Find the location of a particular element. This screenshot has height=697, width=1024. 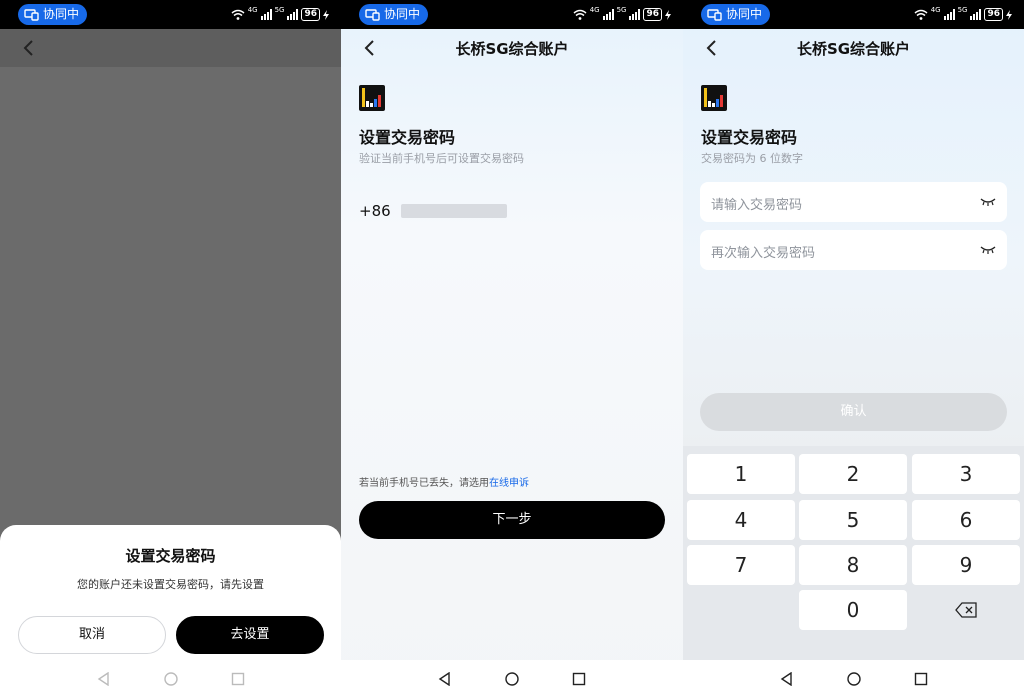

key-0: 0 is located at coordinates (853, 610).